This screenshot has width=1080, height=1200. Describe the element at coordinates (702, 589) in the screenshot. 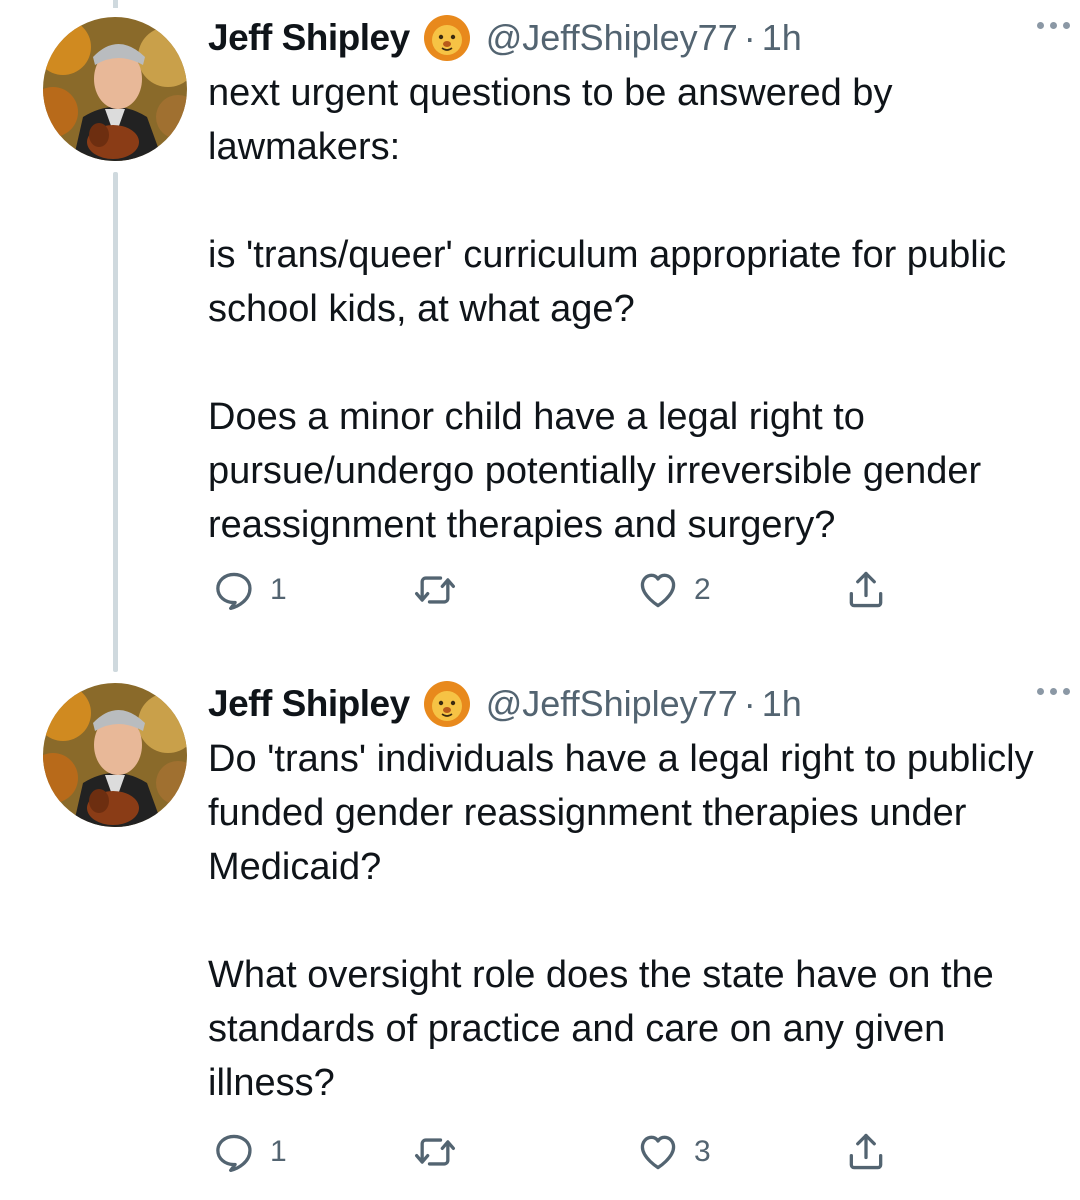

I see `like-count: 2` at that location.